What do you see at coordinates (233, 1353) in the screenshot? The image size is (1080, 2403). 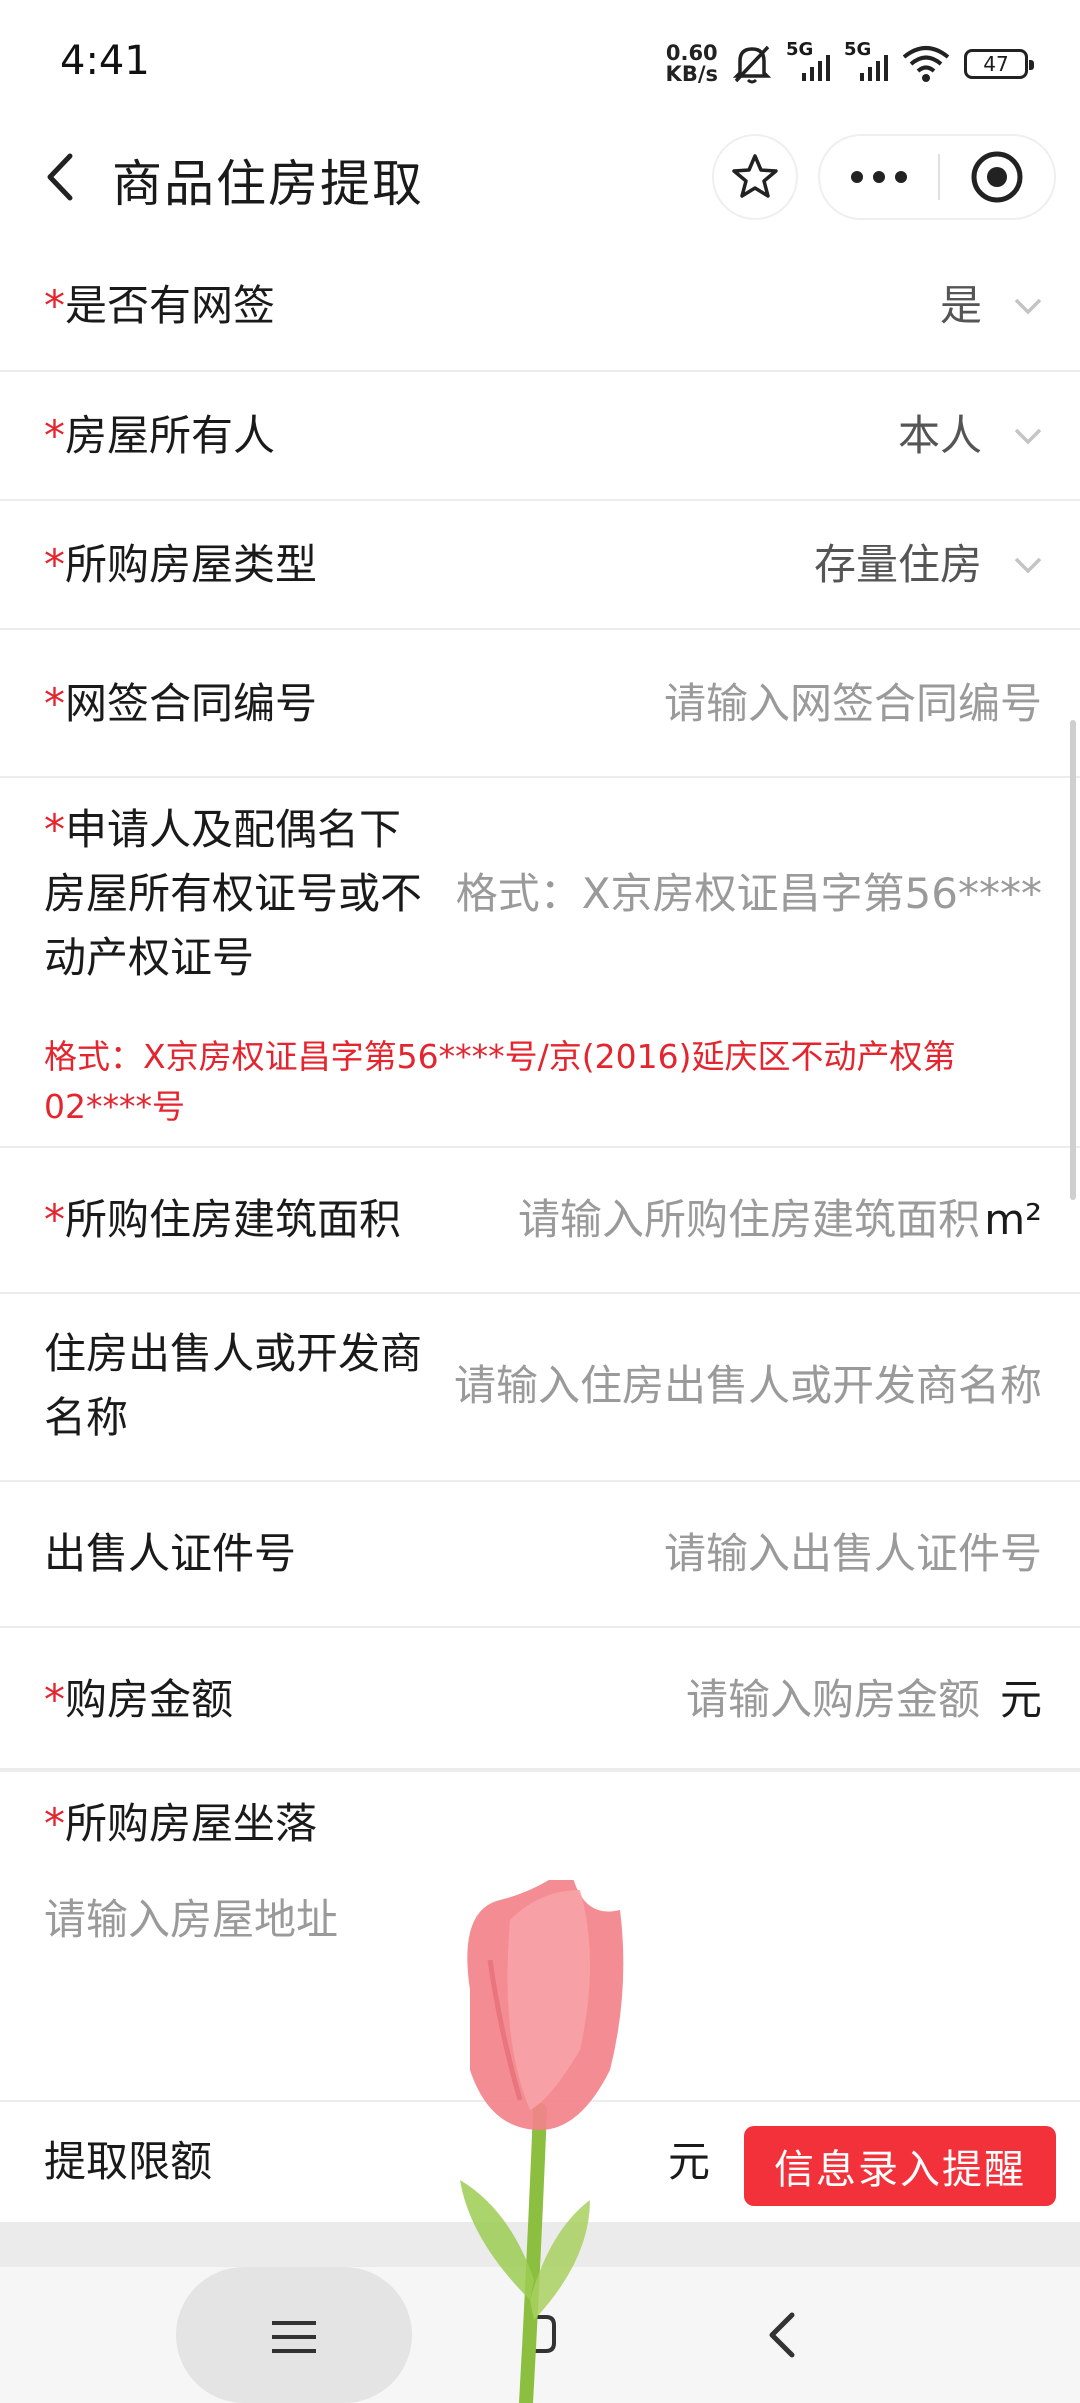 I see `seller-label-line1: 住房出售人或开发商` at bounding box center [233, 1353].